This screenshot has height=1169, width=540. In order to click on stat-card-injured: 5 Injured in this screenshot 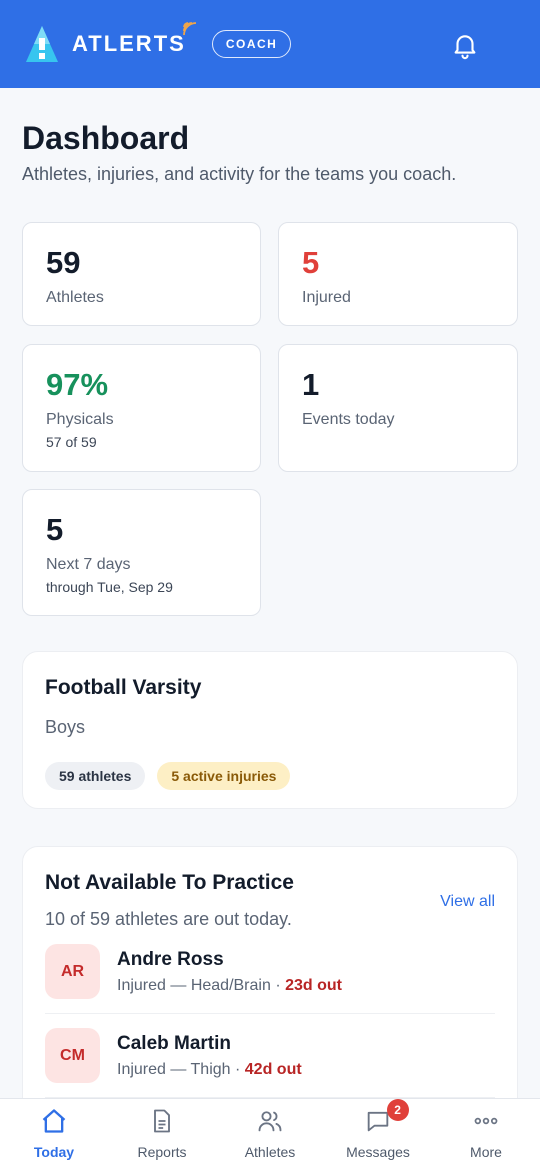, I will do `click(398, 274)`.